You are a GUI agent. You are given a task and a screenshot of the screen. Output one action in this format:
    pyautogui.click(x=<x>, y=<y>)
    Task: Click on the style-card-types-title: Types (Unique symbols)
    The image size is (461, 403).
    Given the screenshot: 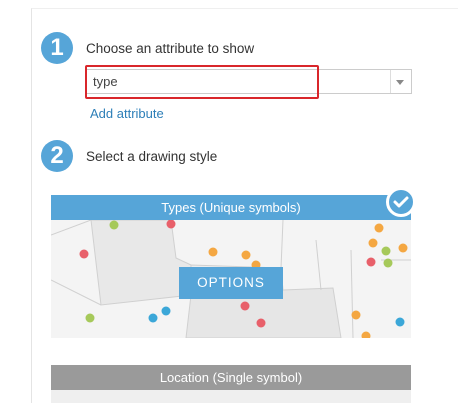 What is the action you would take?
    pyautogui.click(x=231, y=207)
    